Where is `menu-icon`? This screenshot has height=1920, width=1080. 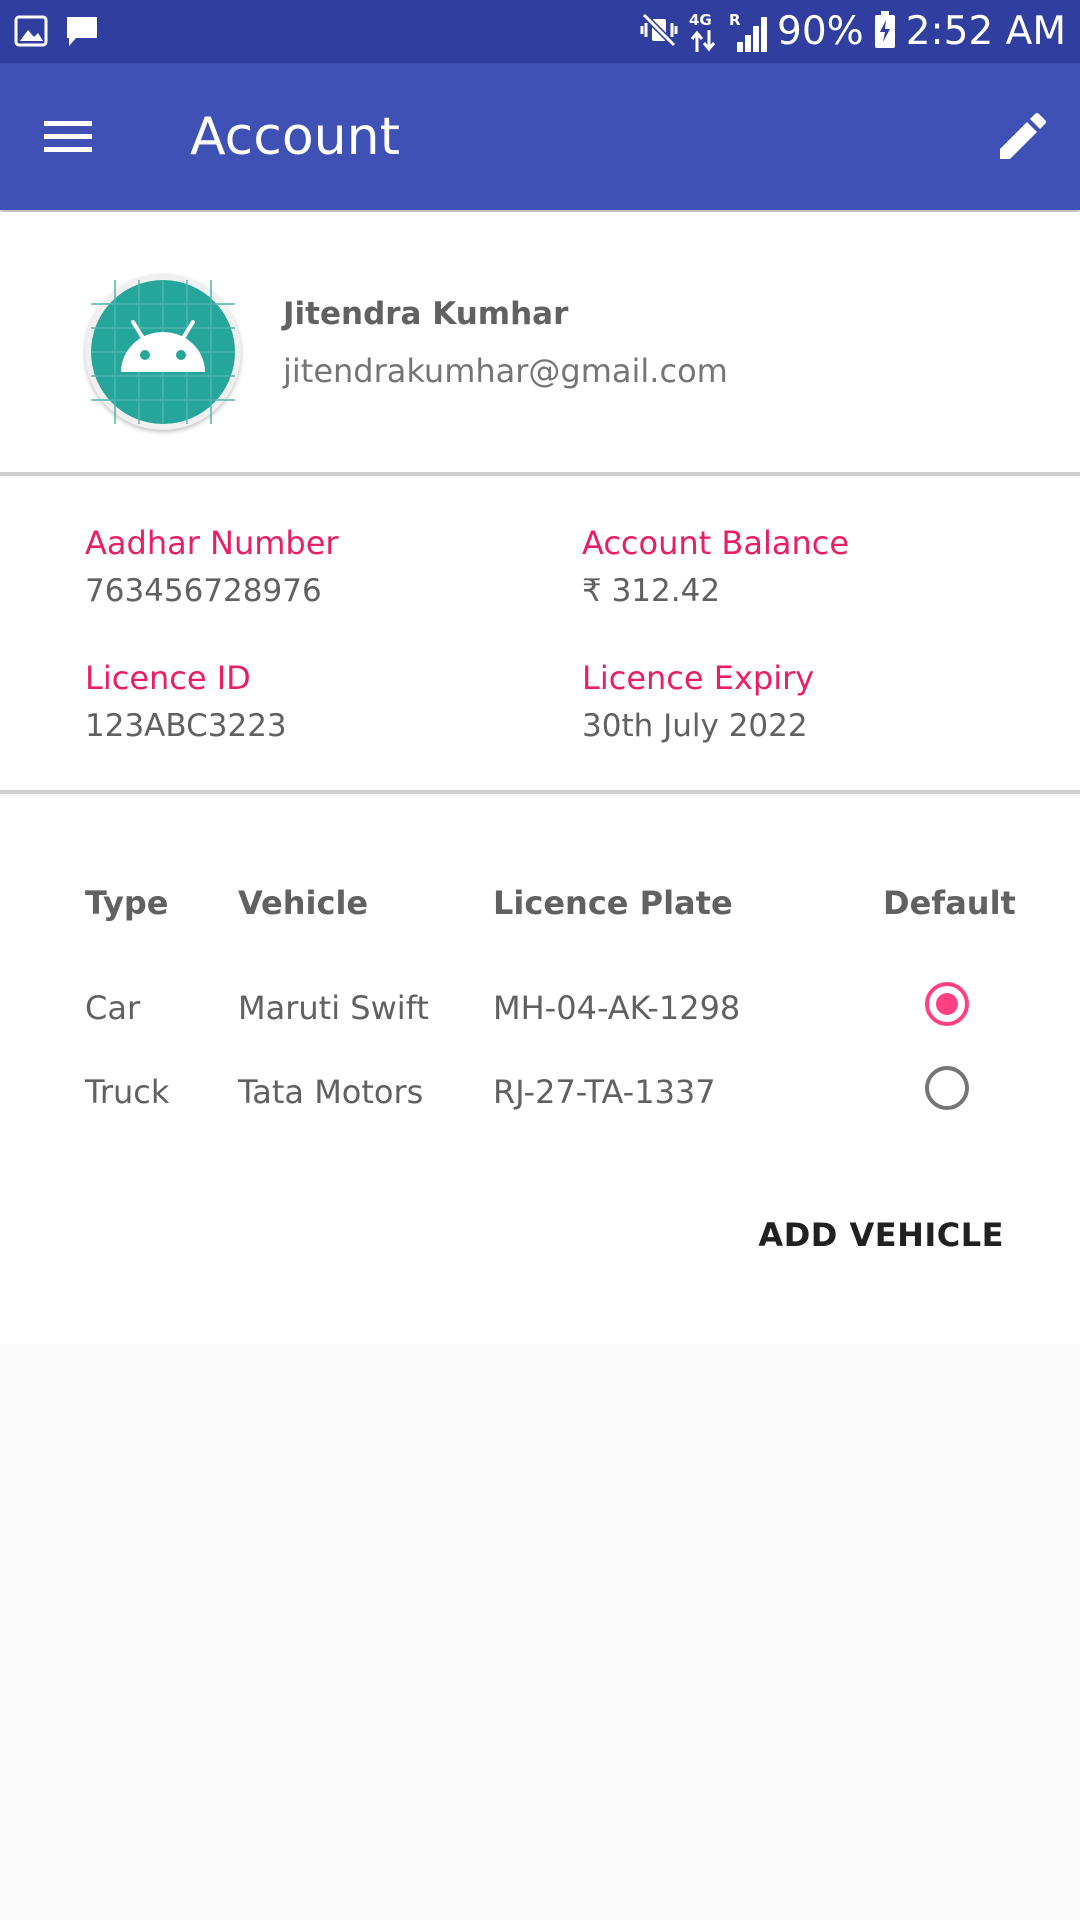 menu-icon is located at coordinates (68, 136).